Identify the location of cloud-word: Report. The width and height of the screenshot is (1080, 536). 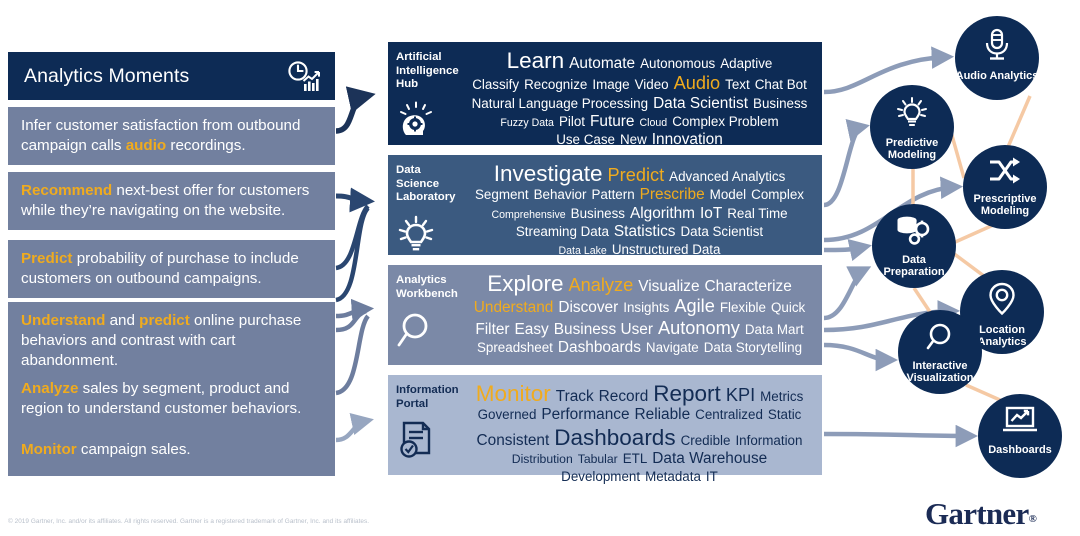
(687, 393).